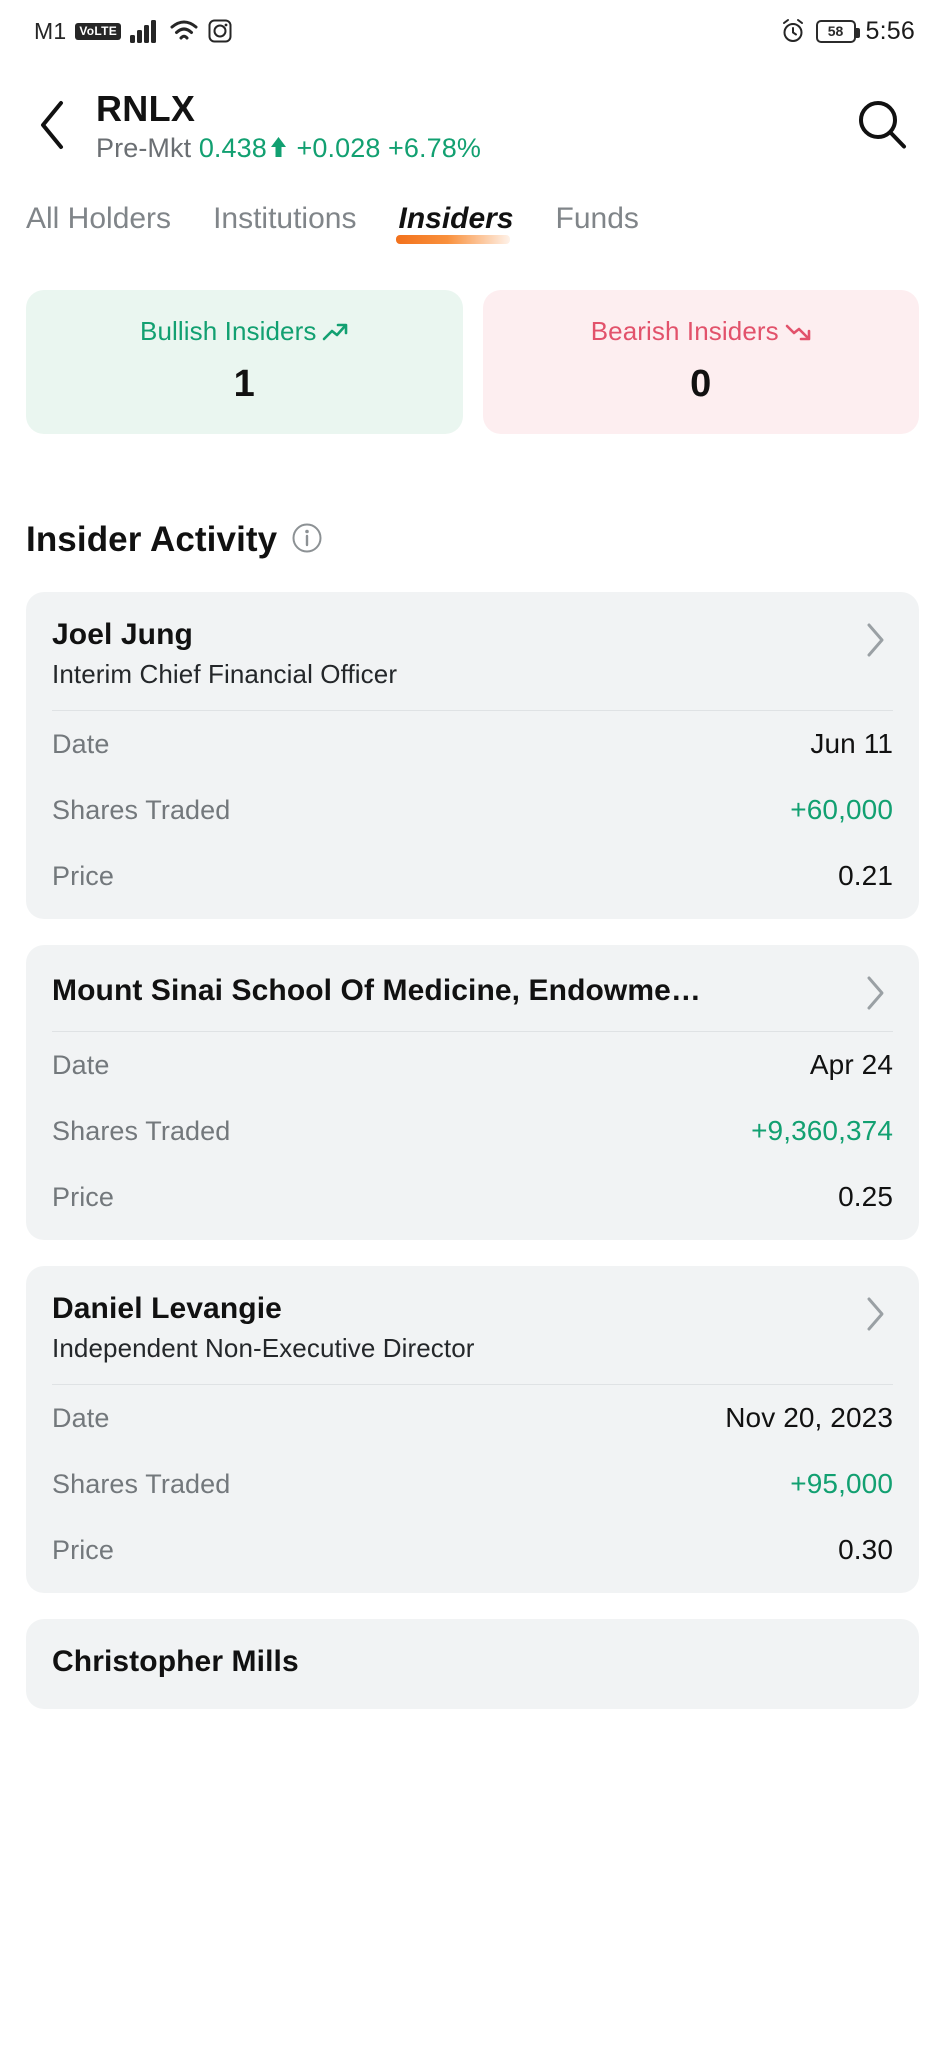 The image size is (945, 2048). I want to click on insider-card-header: Christopher Mills, so click(472, 1672).